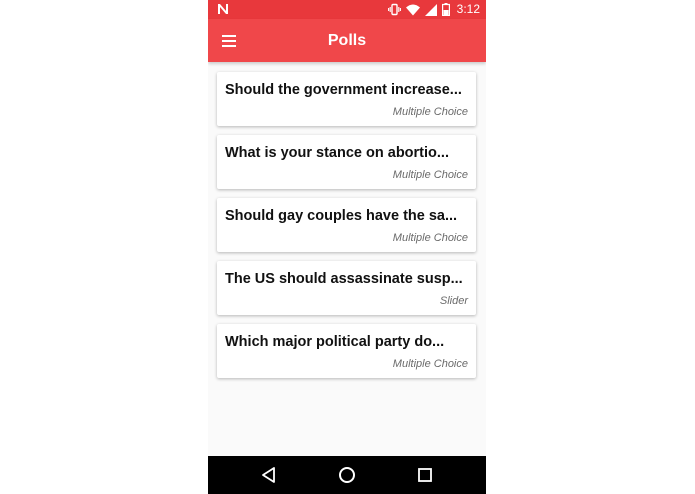 The image size is (695, 494). Describe the element at coordinates (412, 9) in the screenshot. I see `wifi-icon` at that location.